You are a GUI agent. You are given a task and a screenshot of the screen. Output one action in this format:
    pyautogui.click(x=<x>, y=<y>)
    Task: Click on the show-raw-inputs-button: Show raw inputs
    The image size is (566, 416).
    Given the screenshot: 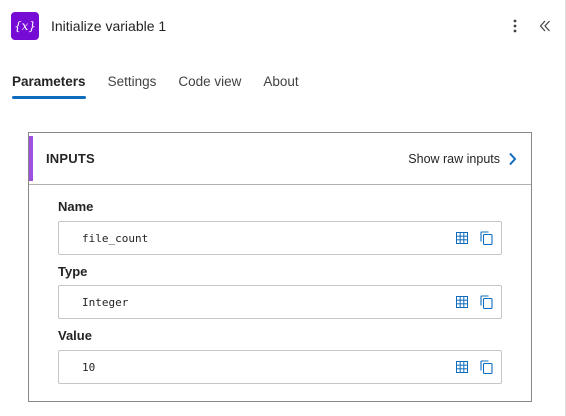 What is the action you would take?
    pyautogui.click(x=462, y=159)
    